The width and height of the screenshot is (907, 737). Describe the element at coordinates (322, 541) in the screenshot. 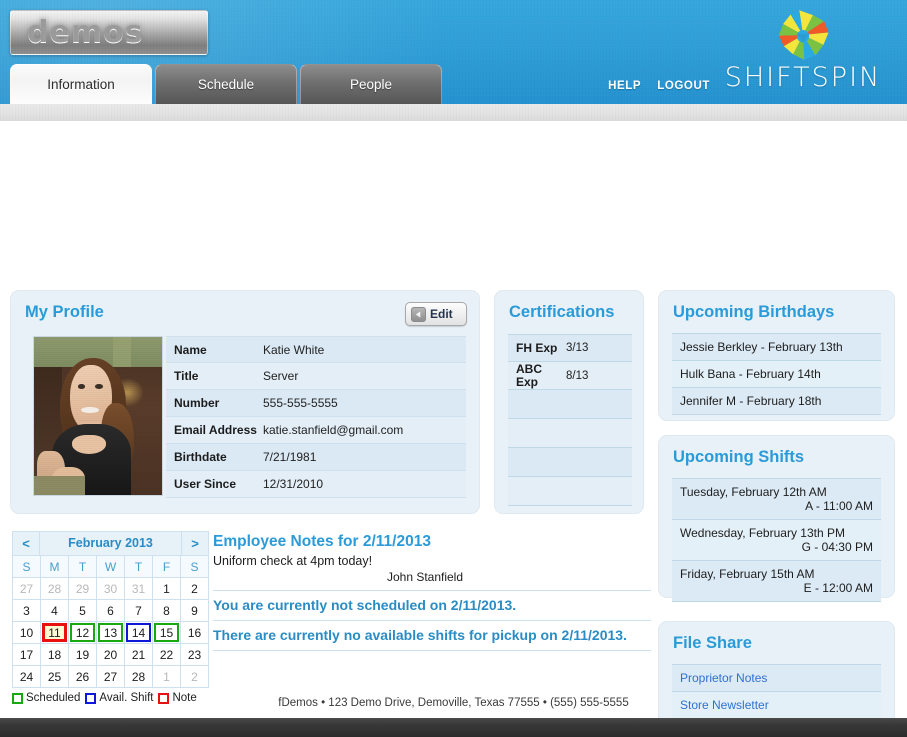

I see `employee-notes-title: Employee Notes for 2/11/2013` at that location.